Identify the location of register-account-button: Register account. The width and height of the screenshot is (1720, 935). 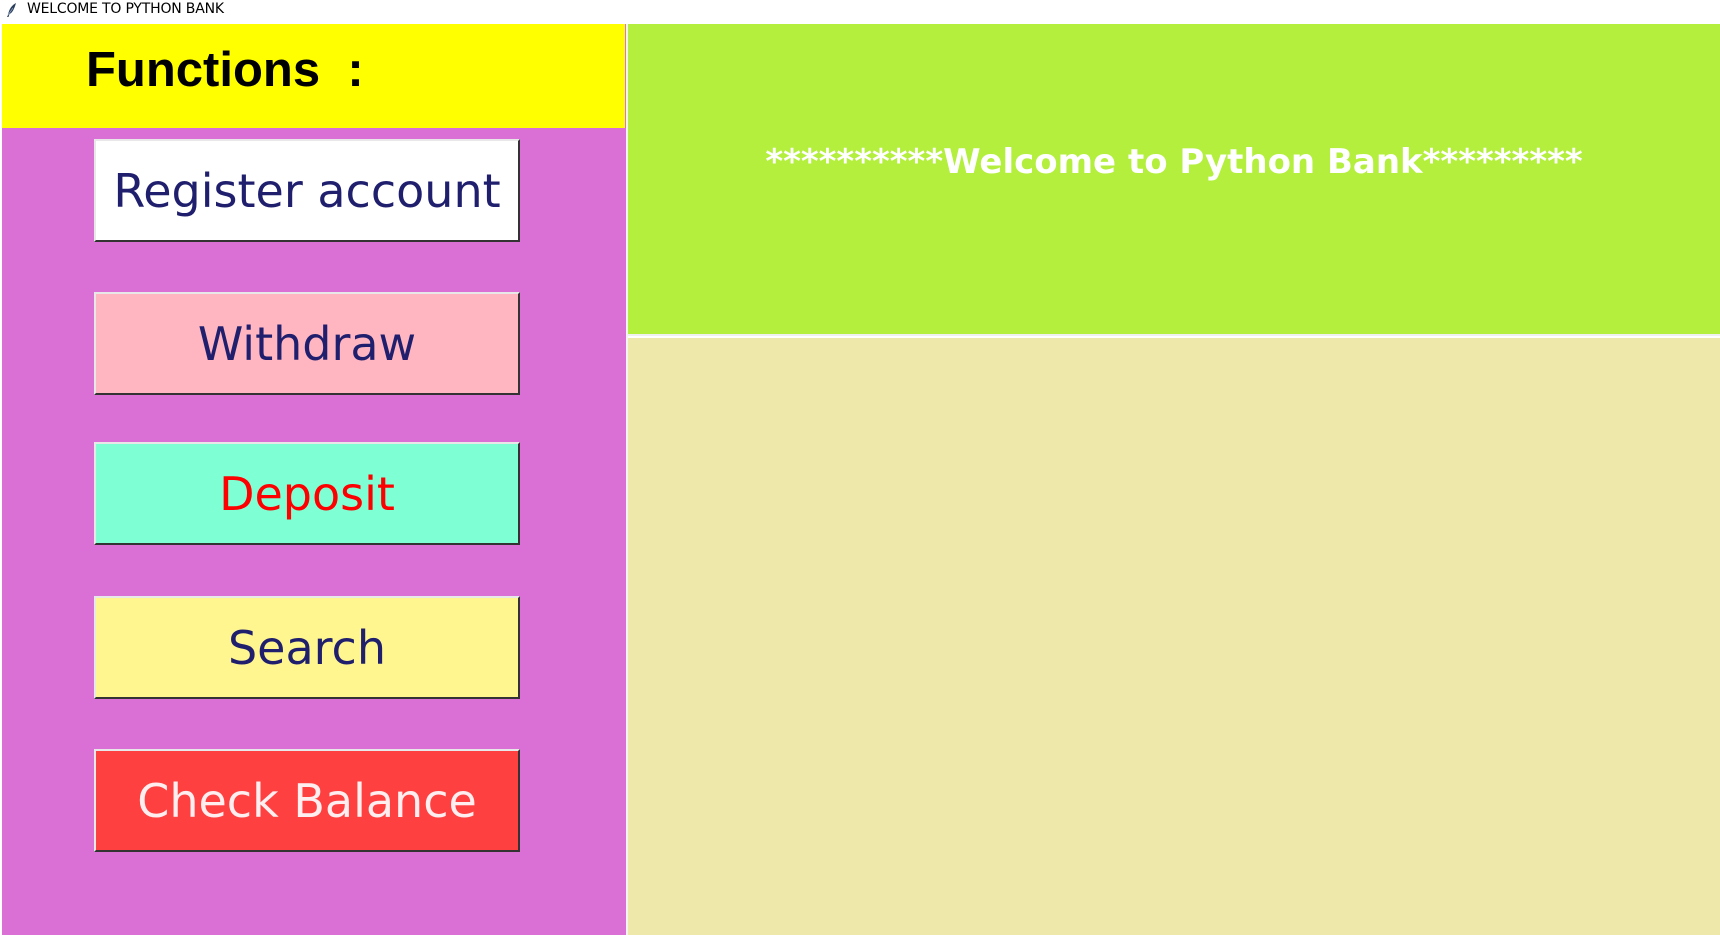
(307, 190).